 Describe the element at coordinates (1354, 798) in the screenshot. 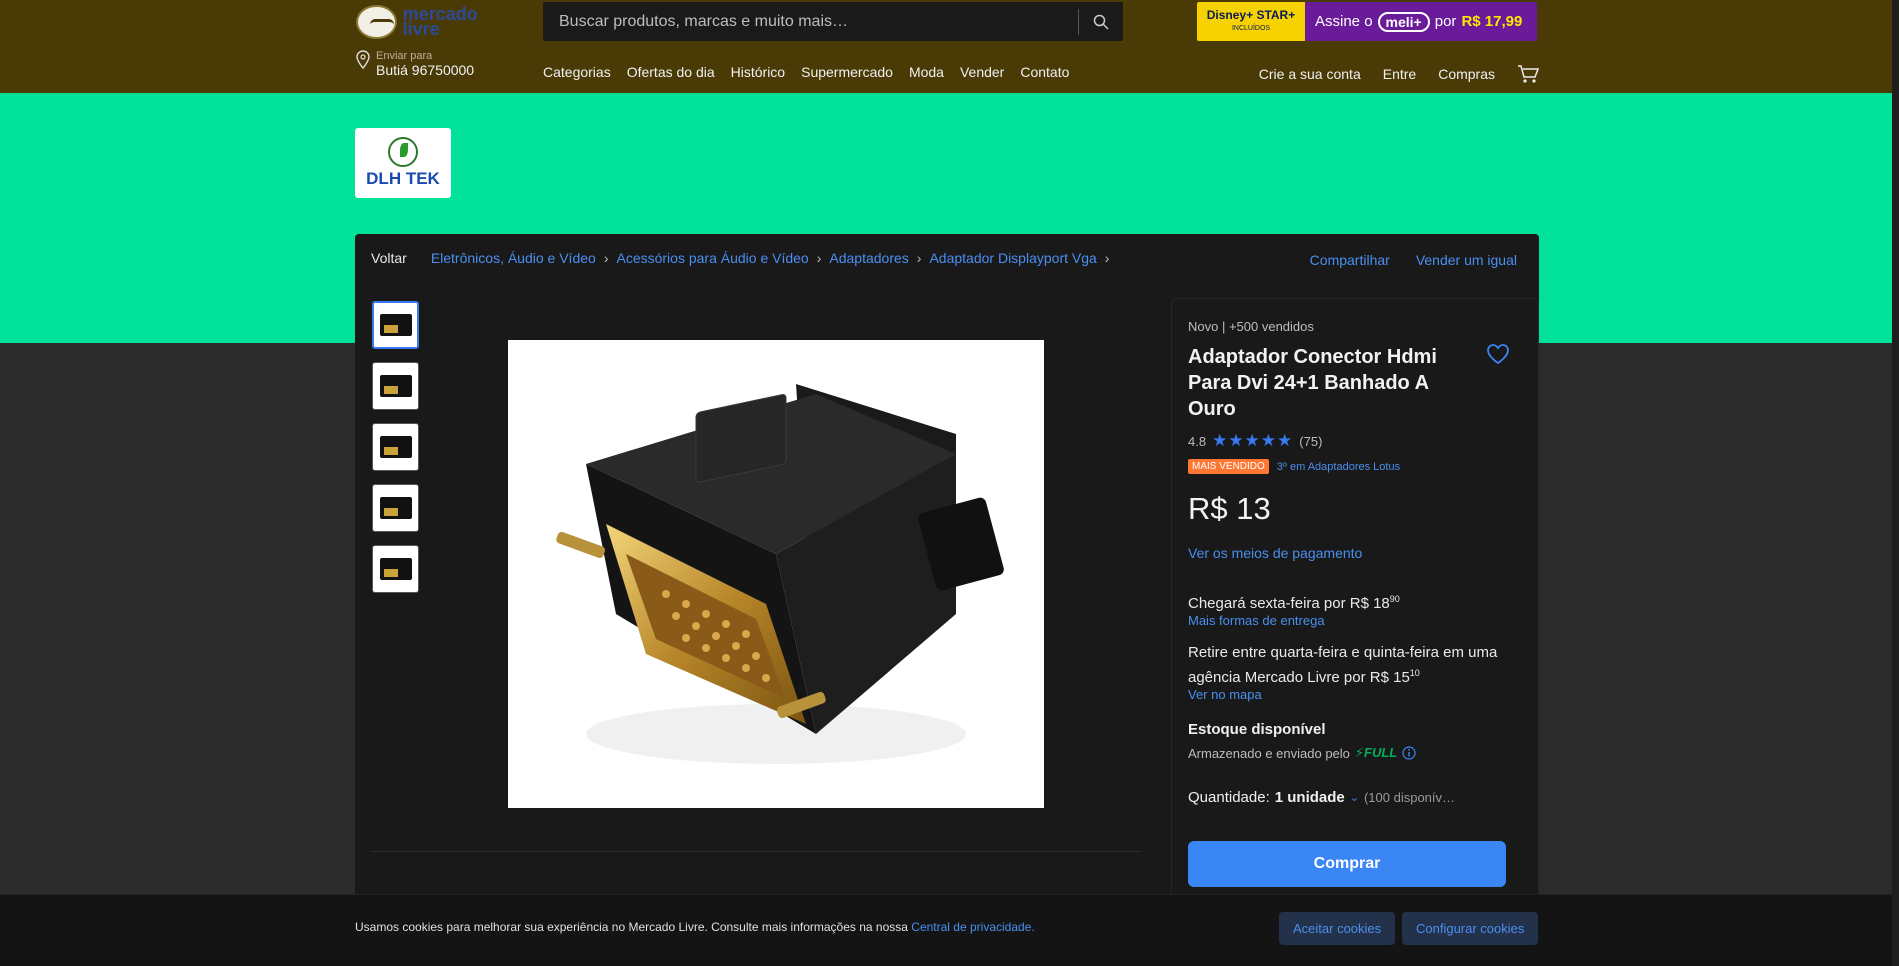

I see `chevron-down-icon: ⌄` at that location.